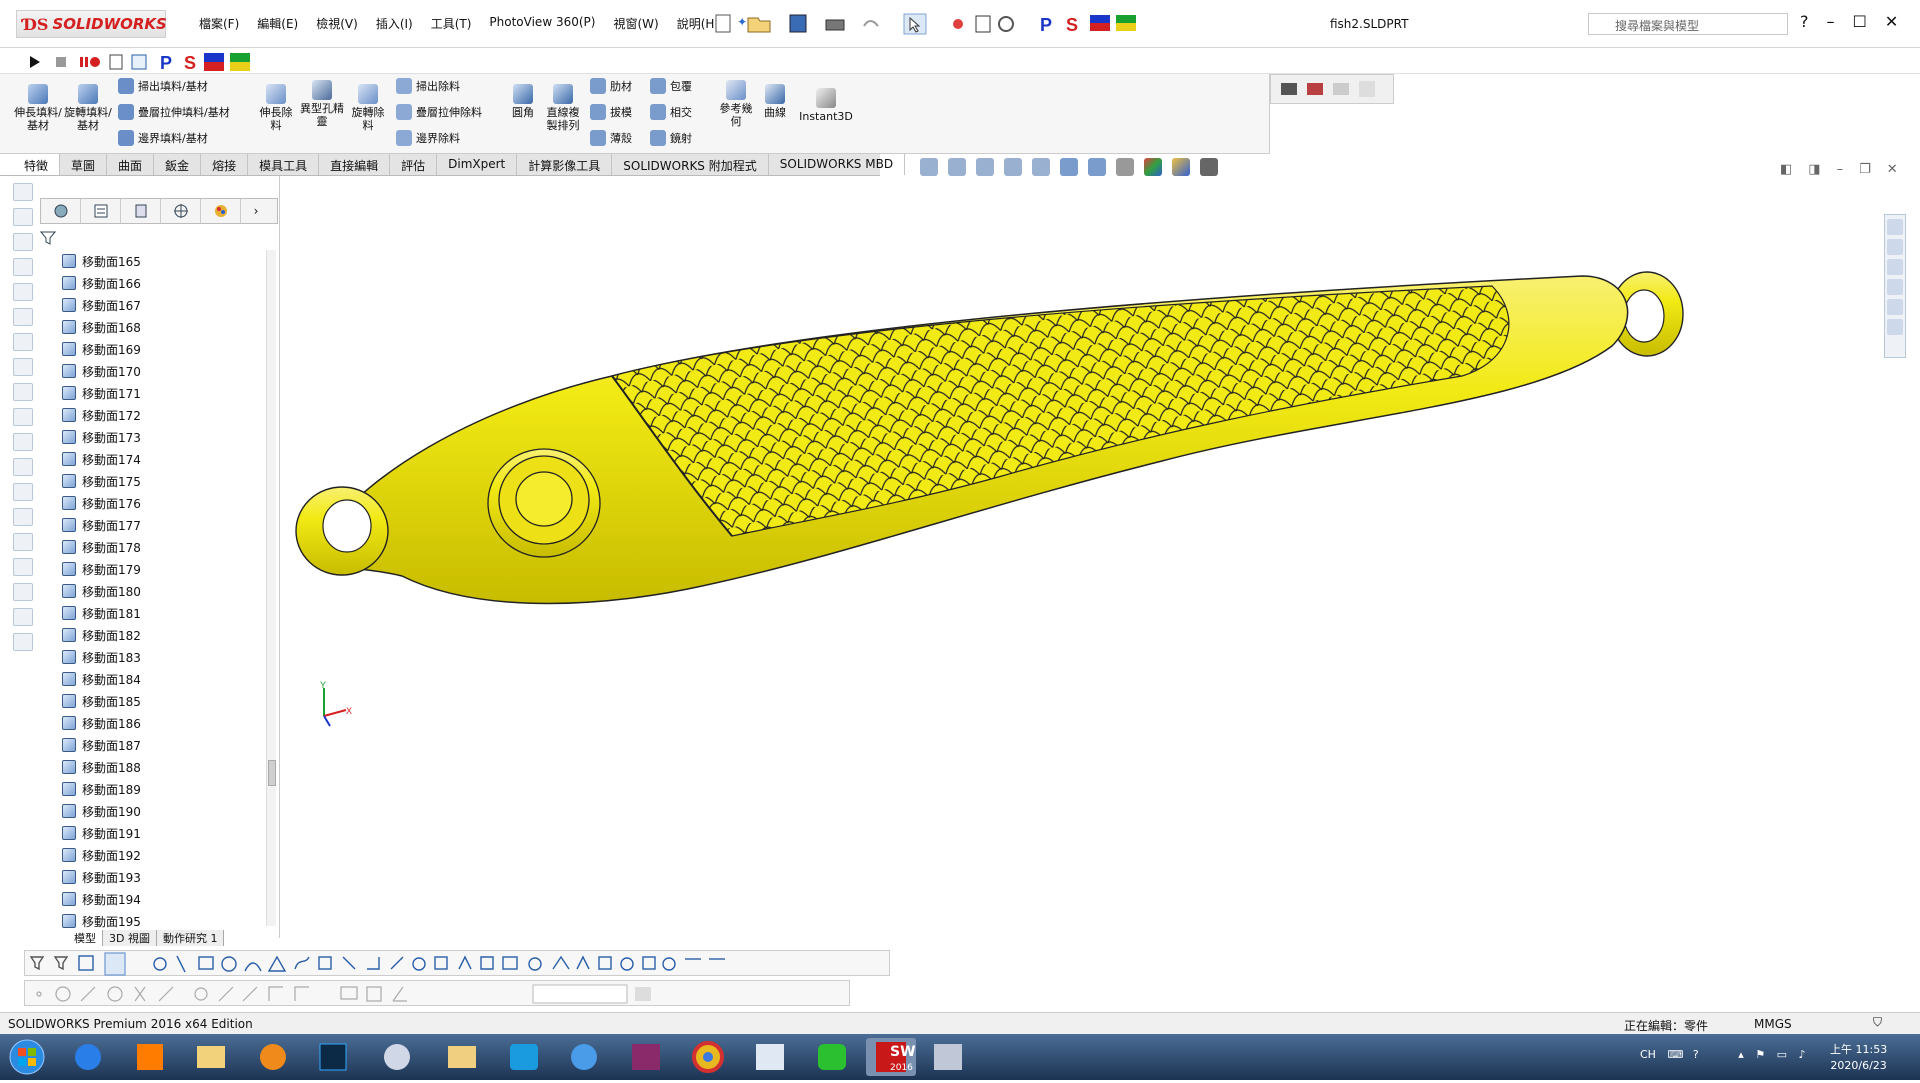 This screenshot has width=1920, height=1083. Describe the element at coordinates (167, 635) in the screenshot. I see `tree-item: 移動面182` at that location.